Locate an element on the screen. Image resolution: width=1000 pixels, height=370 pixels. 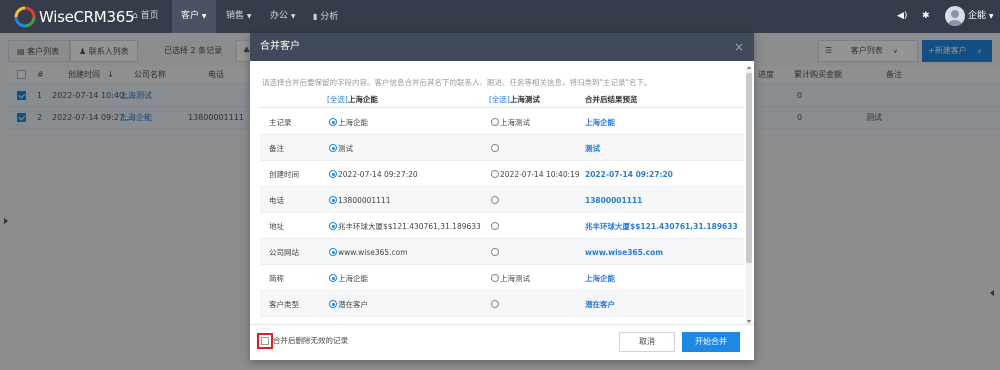
result-value: 兆丰环球大厦$$121.430761,31.189633 is located at coordinates (661, 226).